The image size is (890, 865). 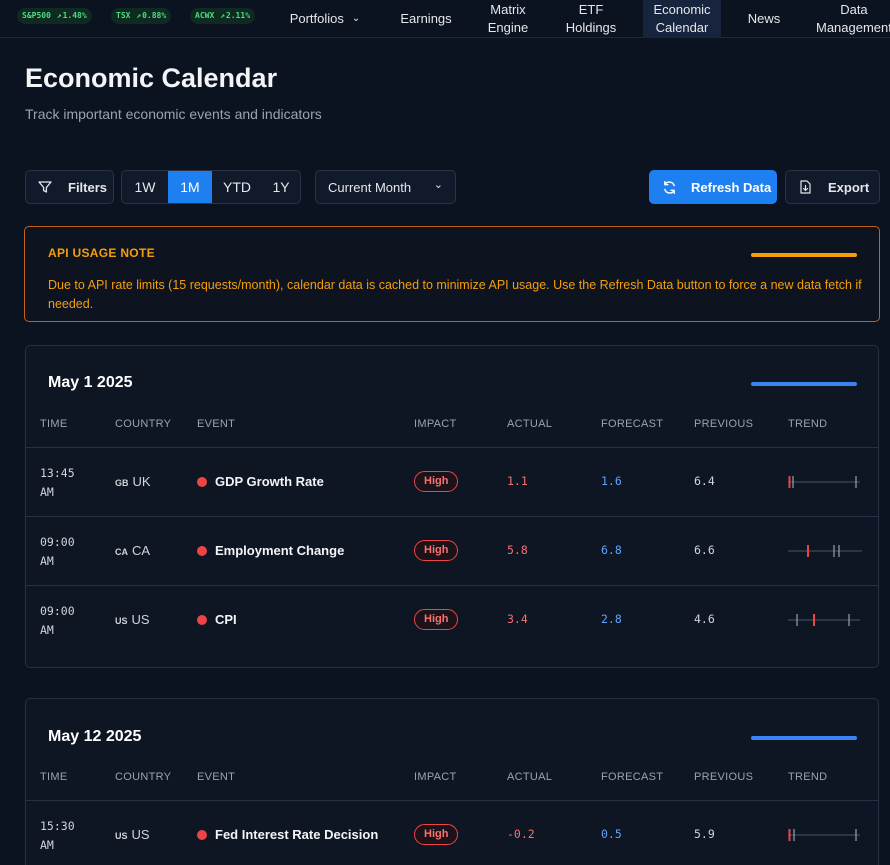 I want to click on range-ytd-button: YTD, so click(x=237, y=187).